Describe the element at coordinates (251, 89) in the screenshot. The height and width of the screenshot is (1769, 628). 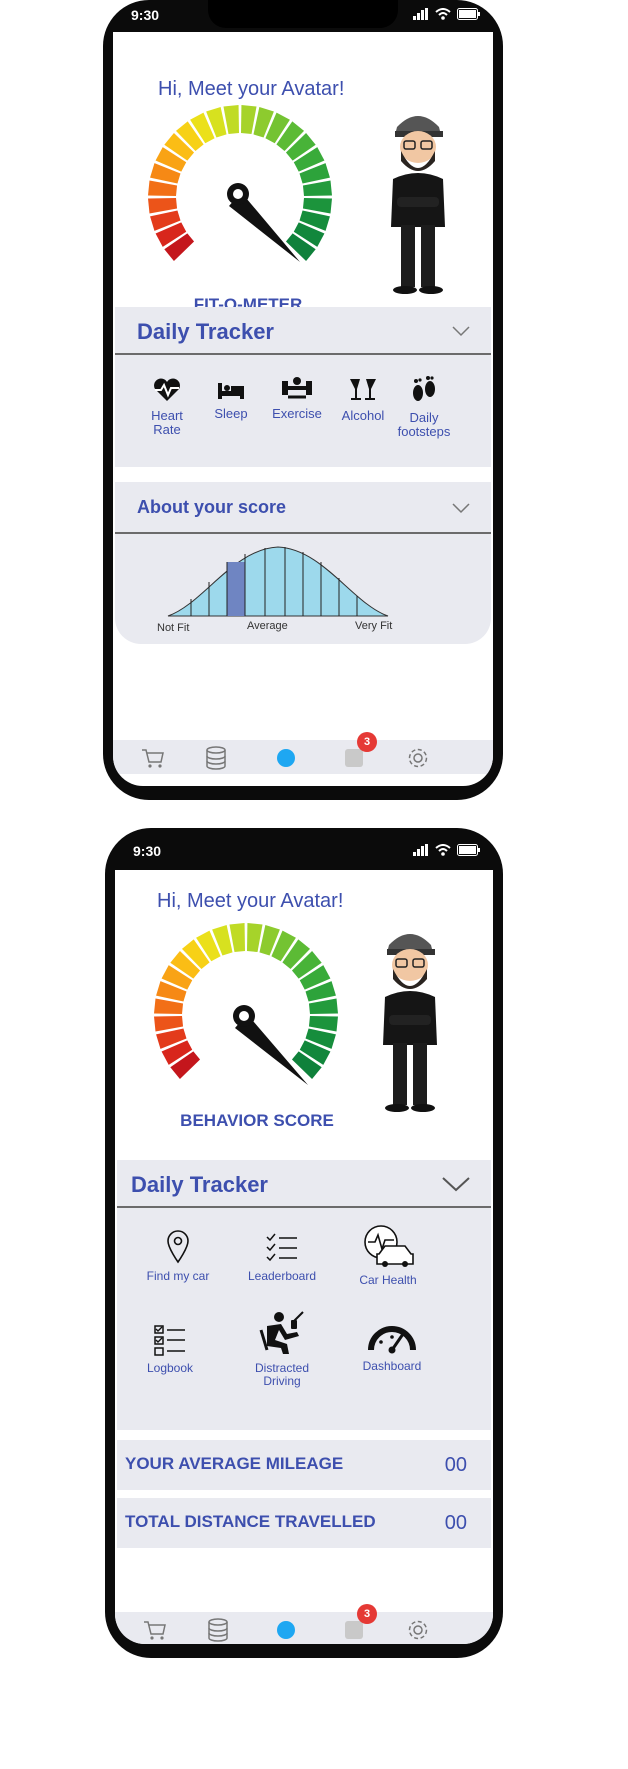
I see `greeting-text: Hi, Meet your Avatar!` at that location.